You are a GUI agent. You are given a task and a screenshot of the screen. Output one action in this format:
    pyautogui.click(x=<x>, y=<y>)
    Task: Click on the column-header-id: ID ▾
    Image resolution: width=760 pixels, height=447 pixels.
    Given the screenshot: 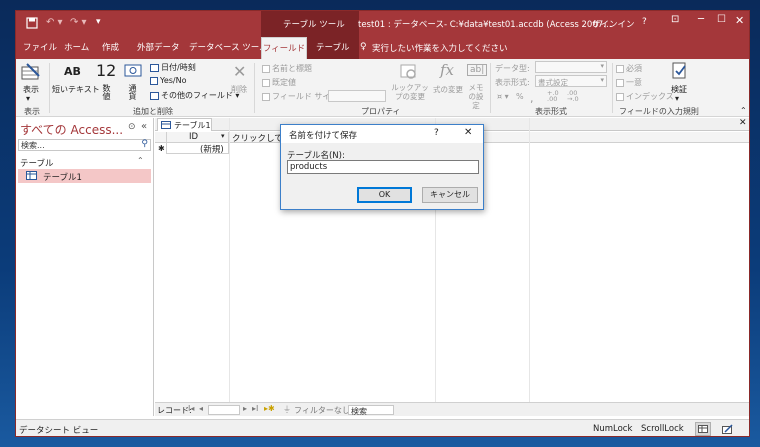 What is the action you would take?
    pyautogui.click(x=198, y=137)
    